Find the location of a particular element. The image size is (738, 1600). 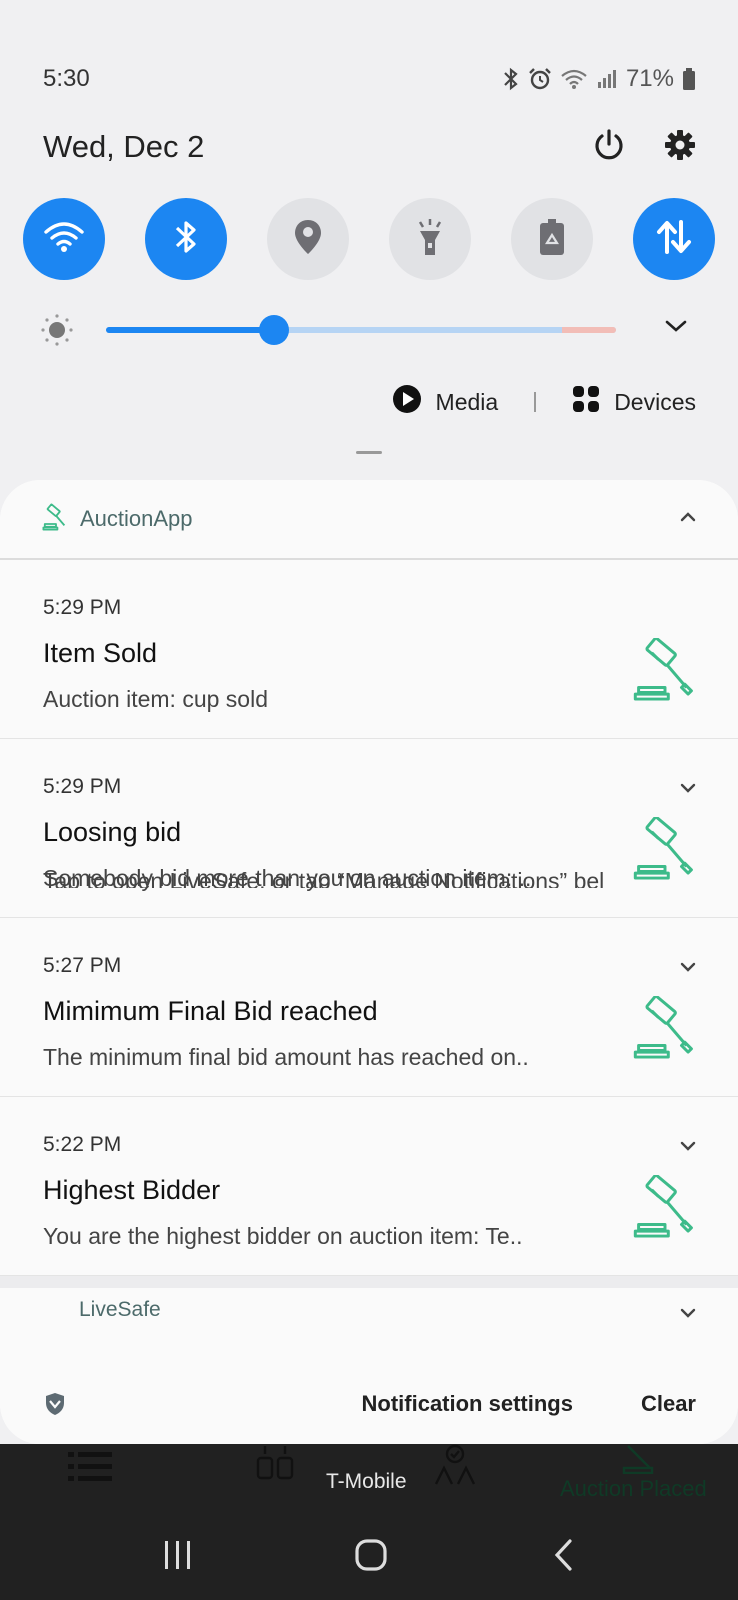

quick-toggles is located at coordinates (369, 239).